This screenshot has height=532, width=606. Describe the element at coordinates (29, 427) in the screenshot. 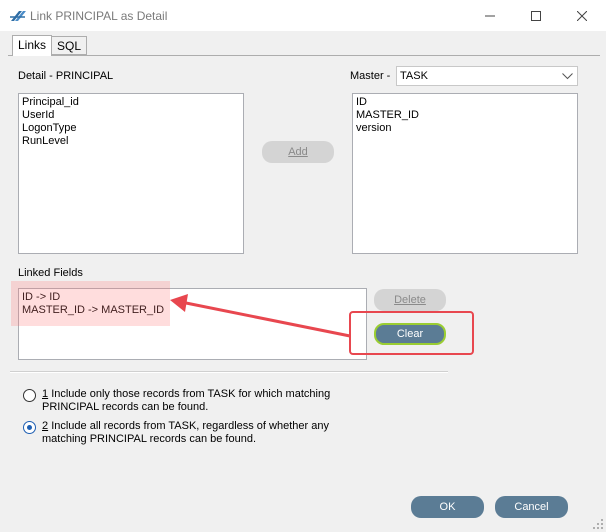

I see `option-2-radio` at that location.